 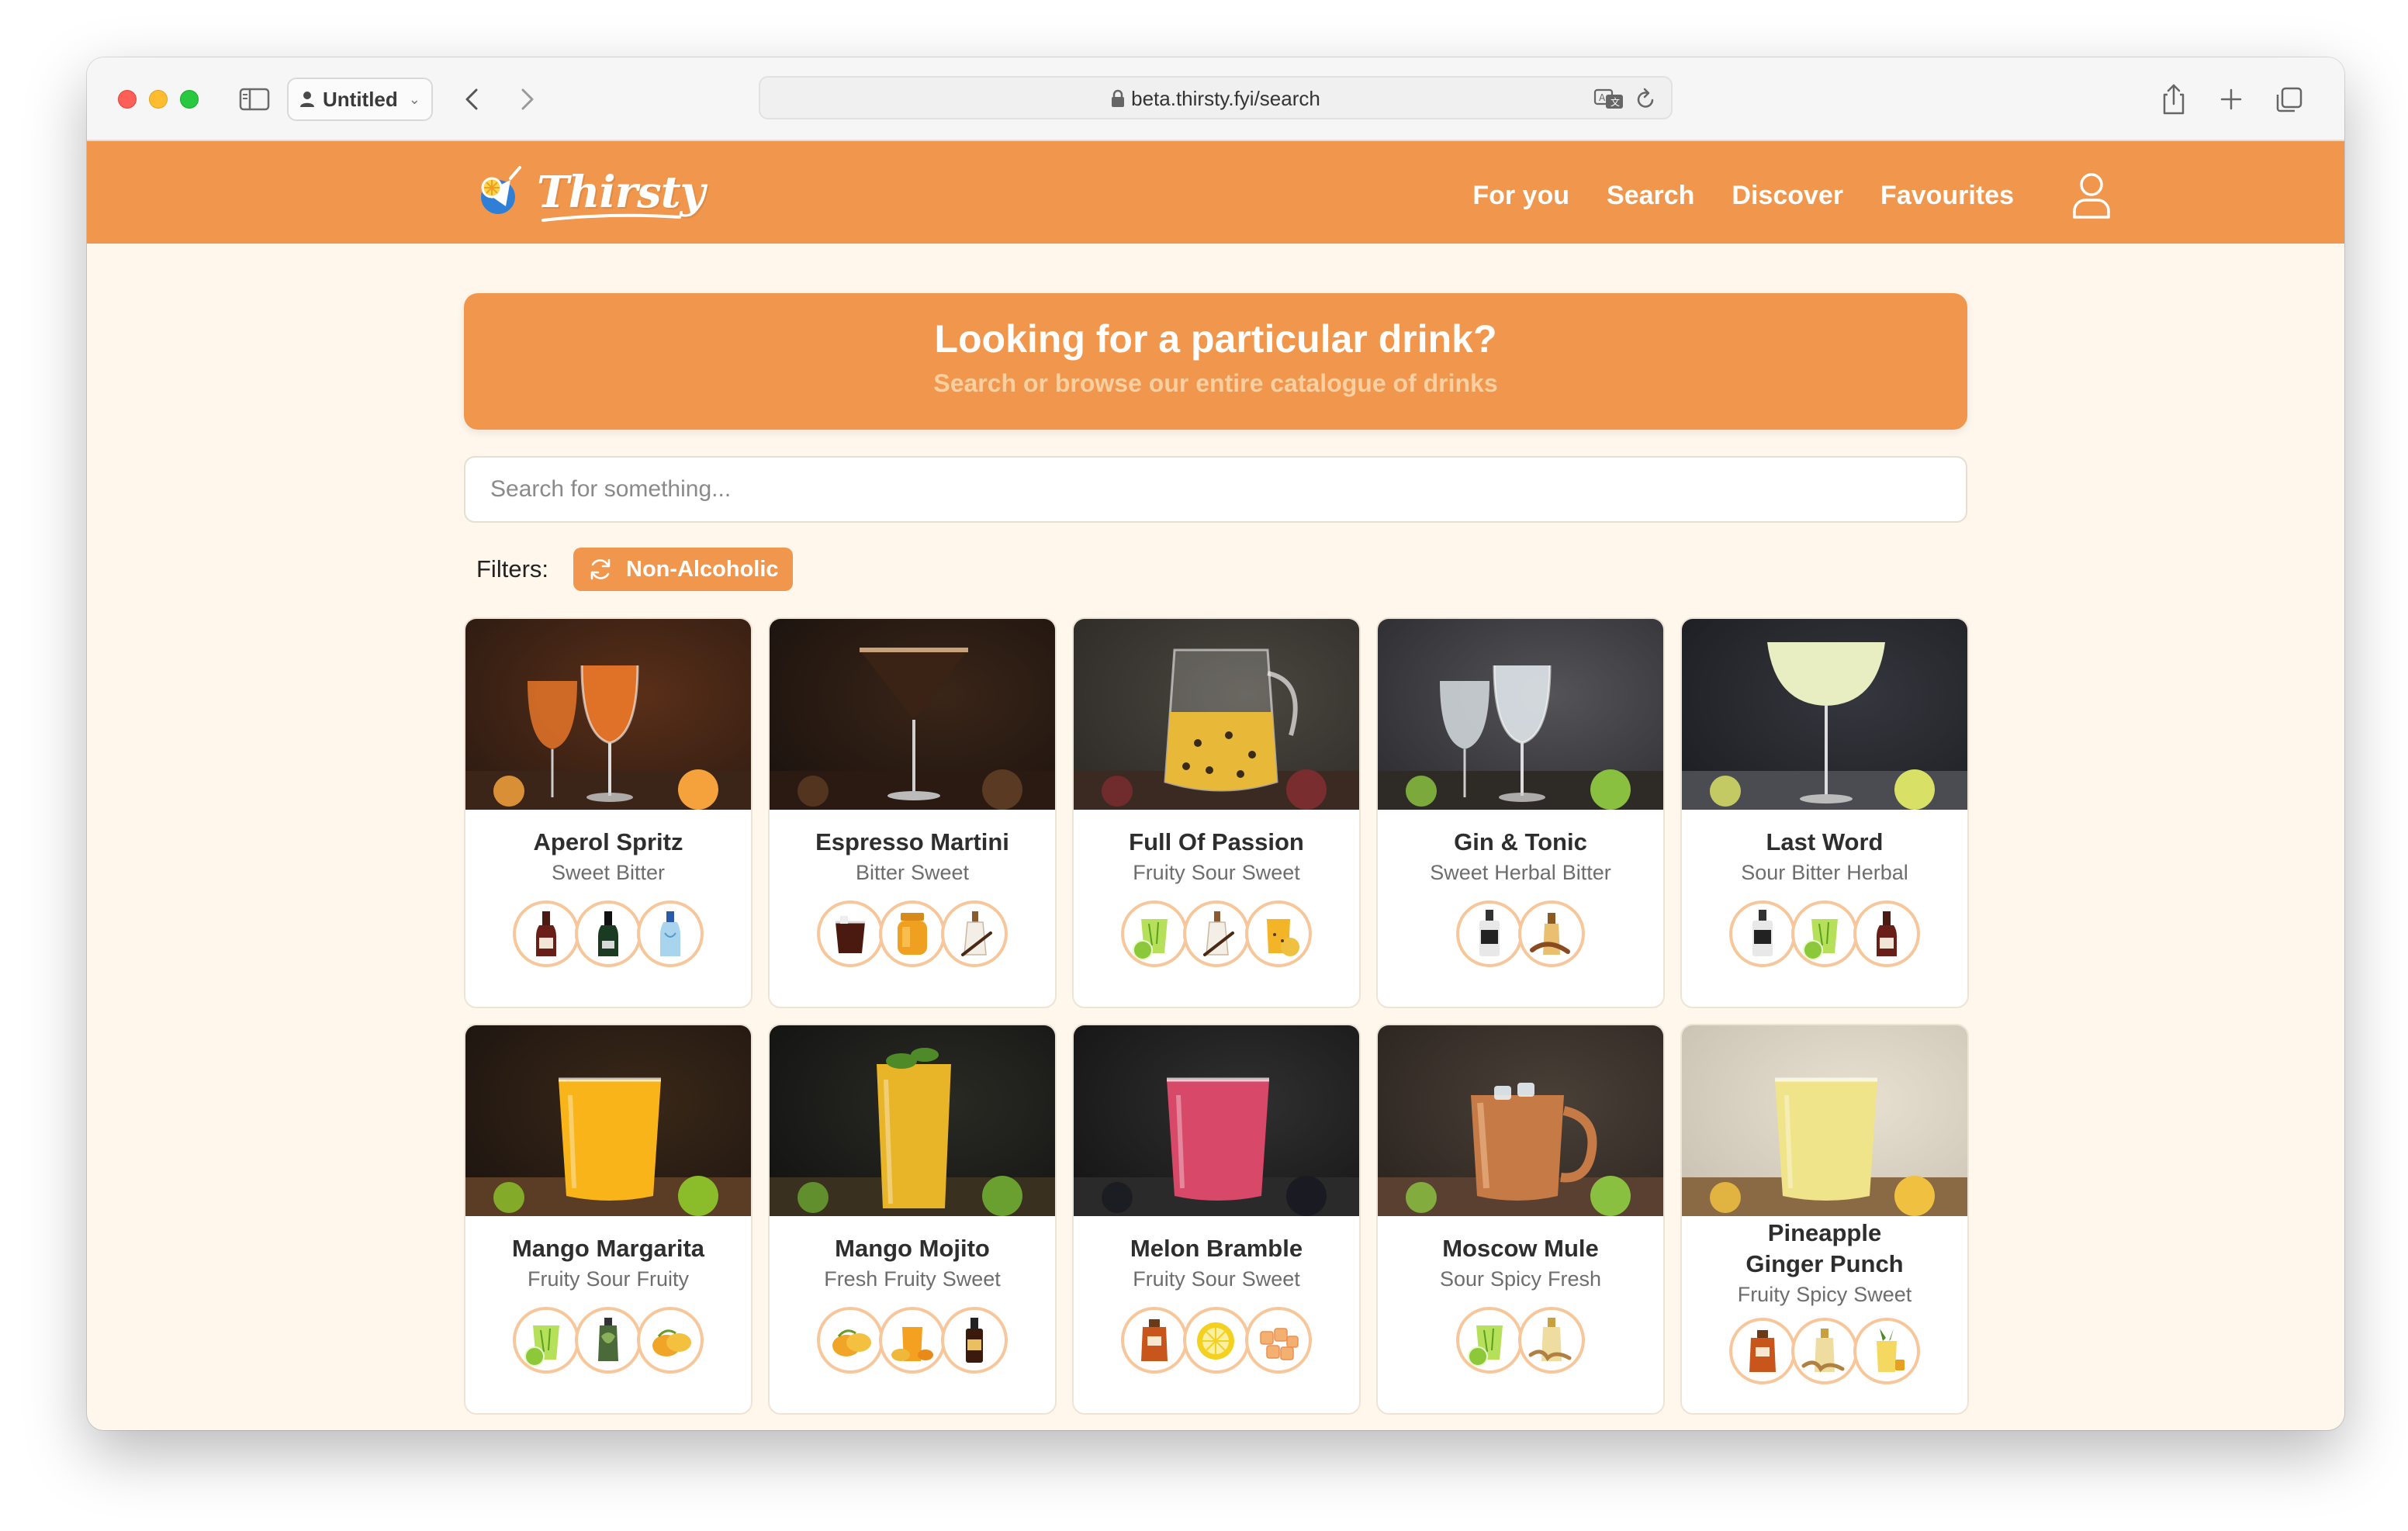 I want to click on flavour-tags: Fruity Spicy Sweet, so click(x=1824, y=1295).